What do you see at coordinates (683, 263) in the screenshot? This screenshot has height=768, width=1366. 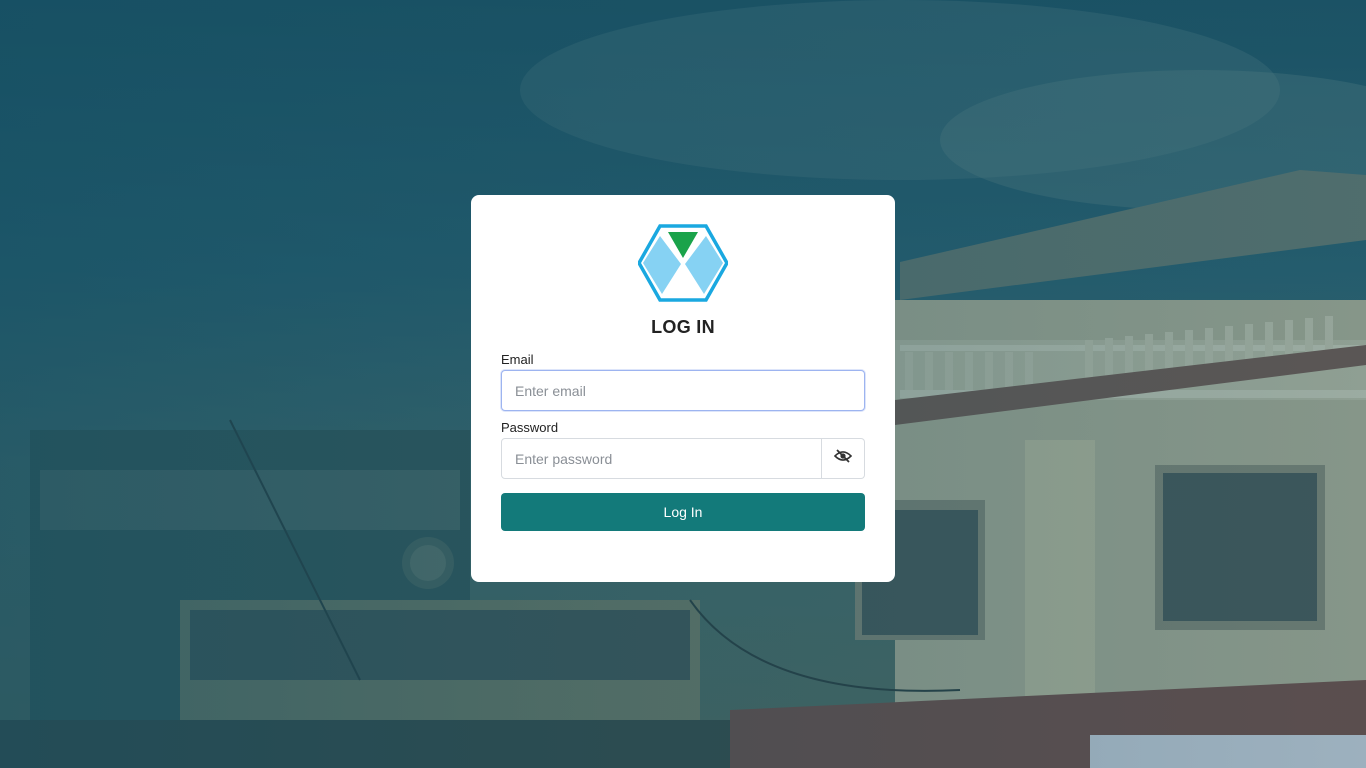 I see `hexagon-logo-icon` at bounding box center [683, 263].